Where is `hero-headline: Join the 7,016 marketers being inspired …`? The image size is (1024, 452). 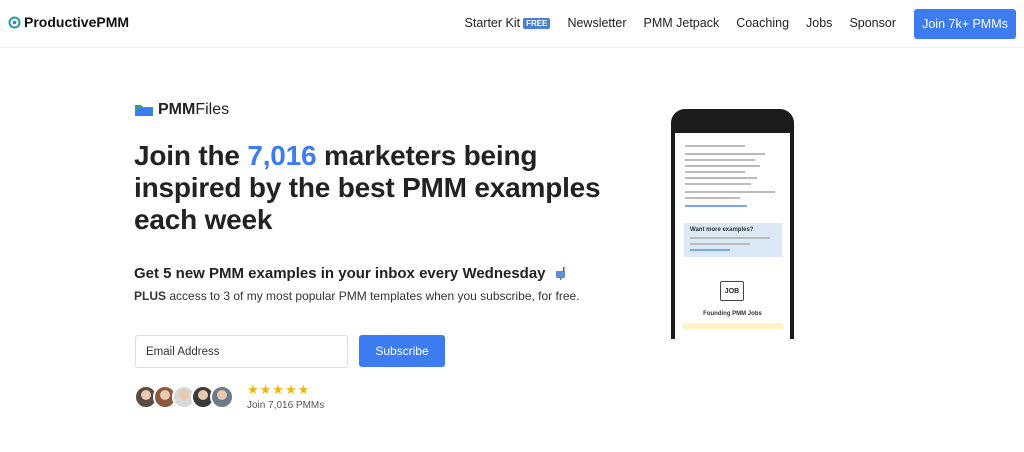 hero-headline: Join the 7,016 marketers being inspired … is located at coordinates (367, 187).